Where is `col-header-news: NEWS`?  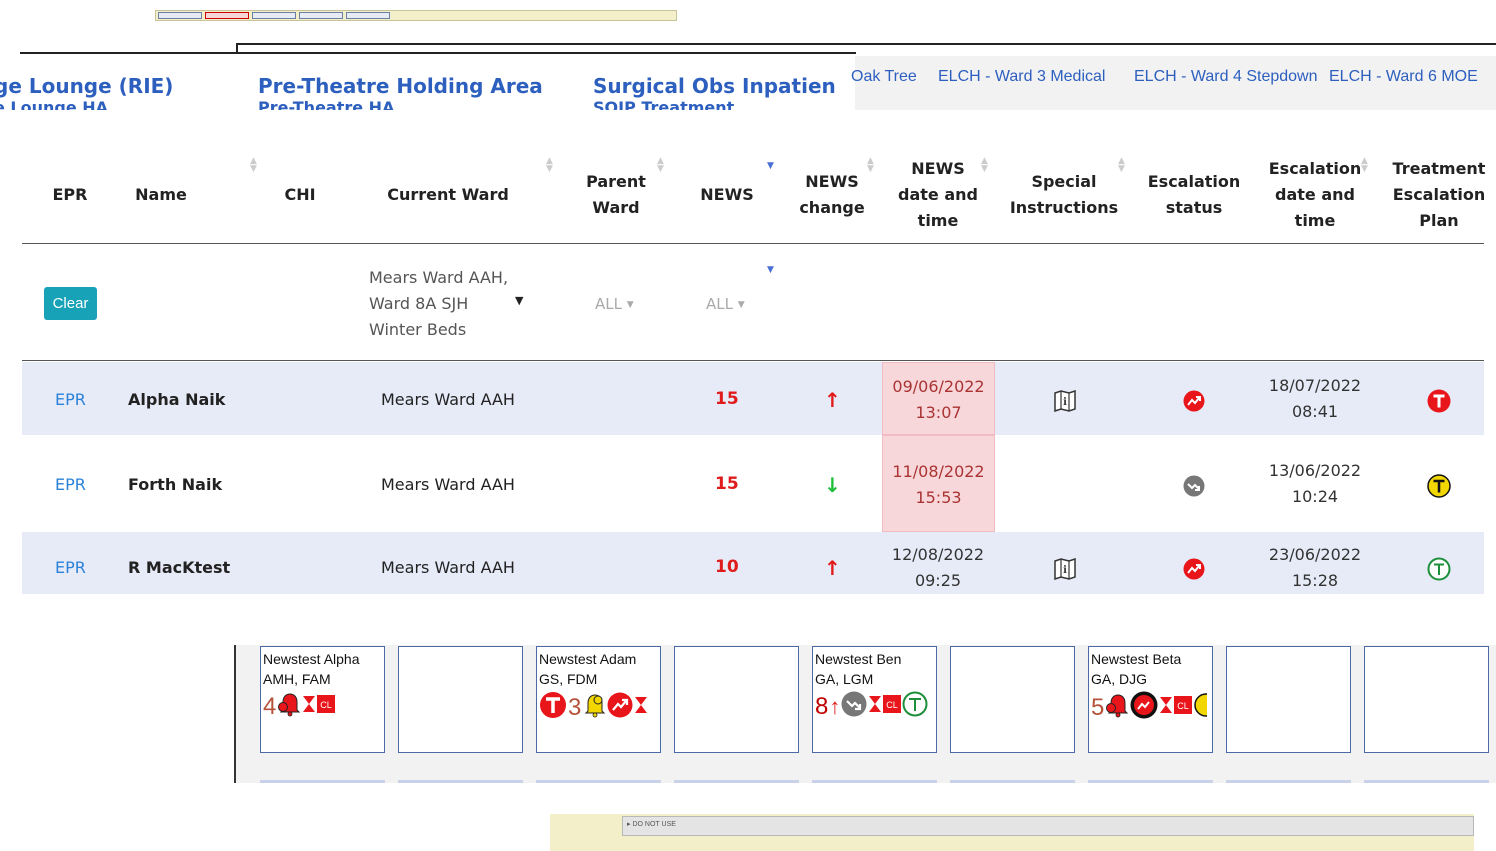 col-header-news: NEWS is located at coordinates (727, 195).